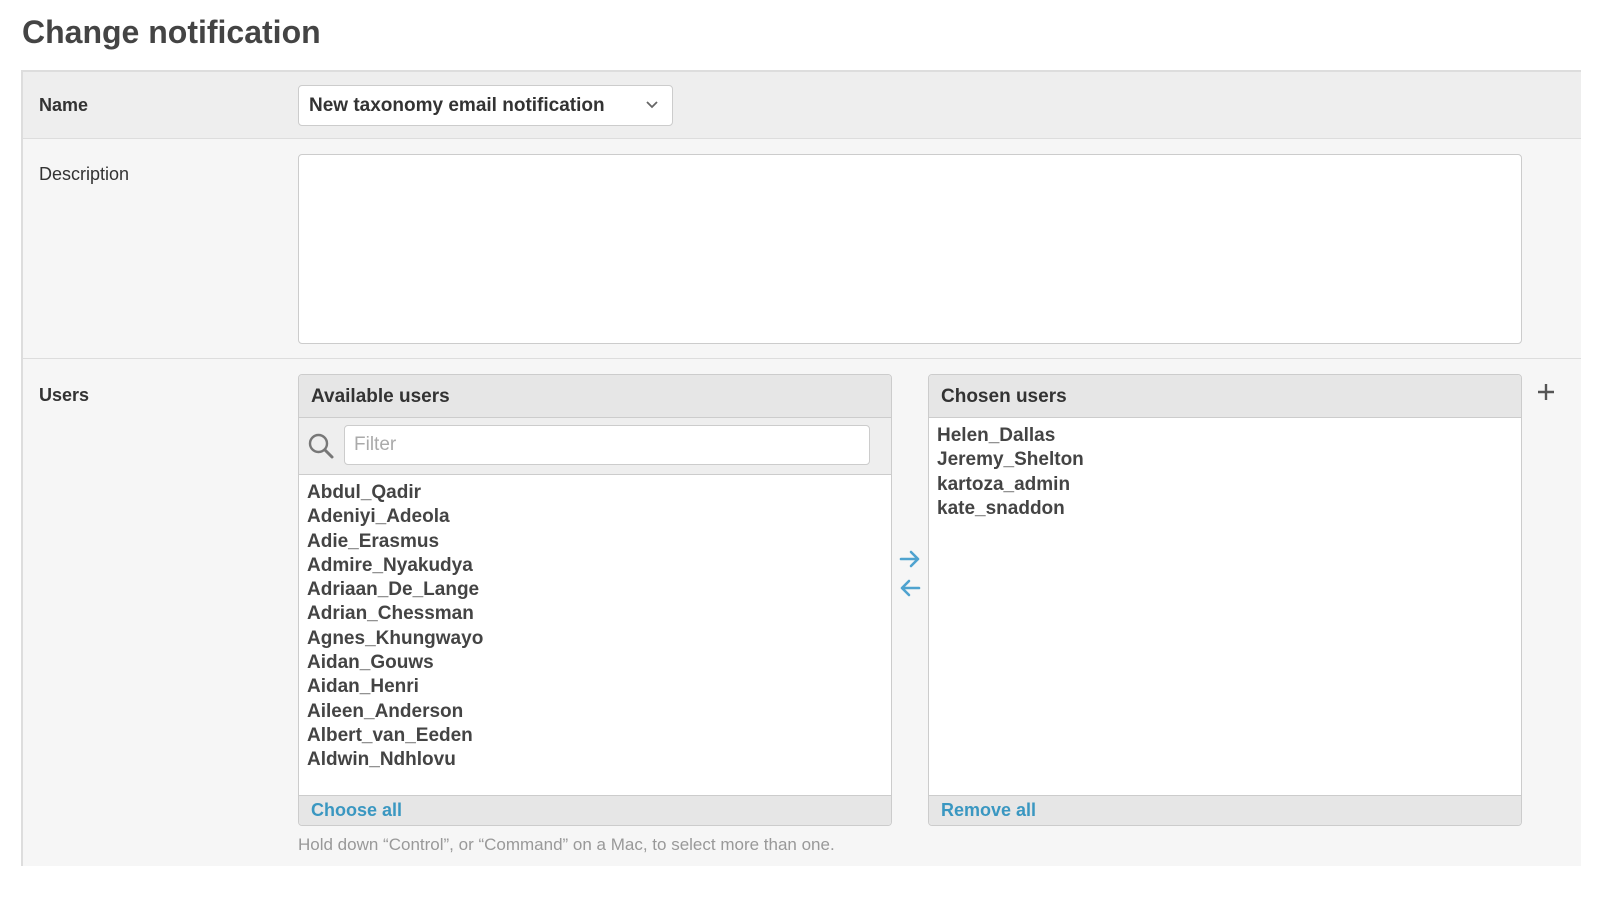 This screenshot has width=1599, height=909. Describe the element at coordinates (595, 712) in the screenshot. I see `list-item: Aileen_Anderson` at that location.